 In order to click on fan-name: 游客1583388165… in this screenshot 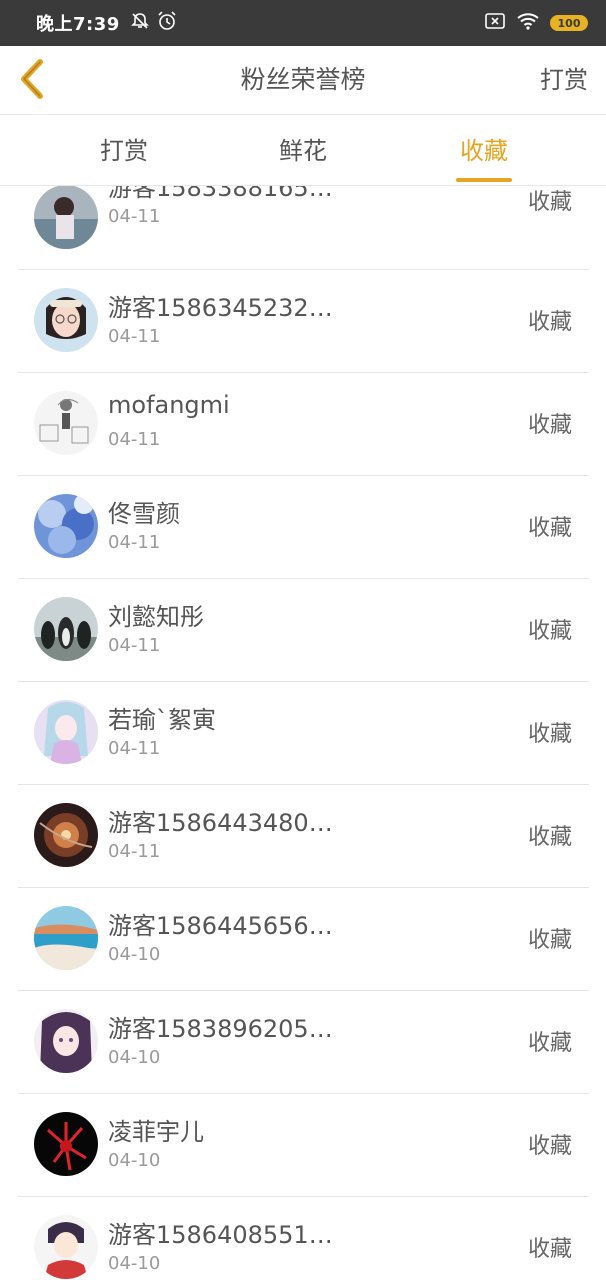, I will do `click(220, 194)`.